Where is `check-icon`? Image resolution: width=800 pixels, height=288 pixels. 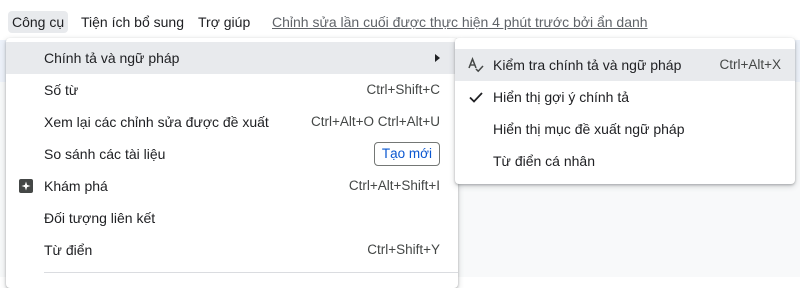
check-icon is located at coordinates (476, 97).